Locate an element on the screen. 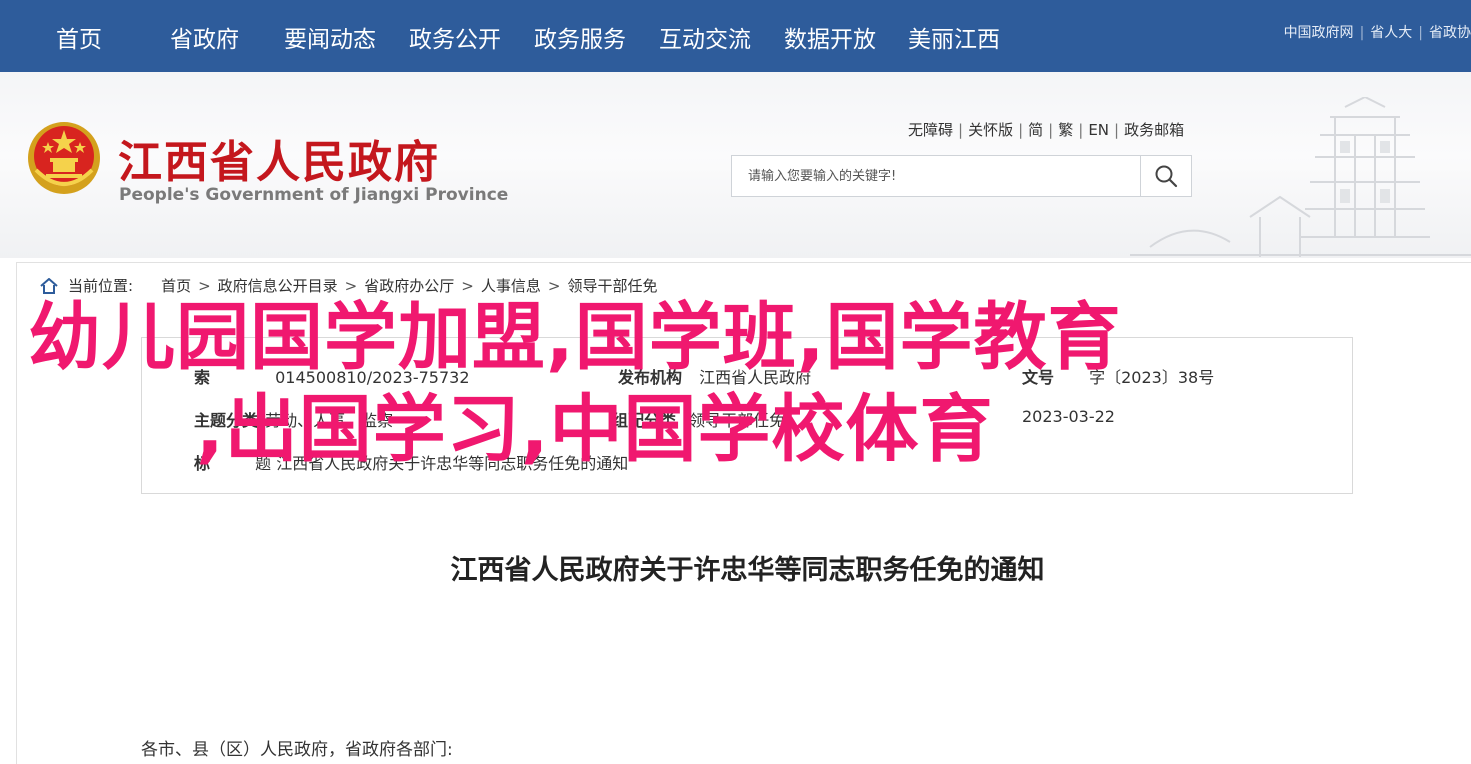  nav-item-beautiful-jiangxi: 美丽江西 is located at coordinates (954, 37).